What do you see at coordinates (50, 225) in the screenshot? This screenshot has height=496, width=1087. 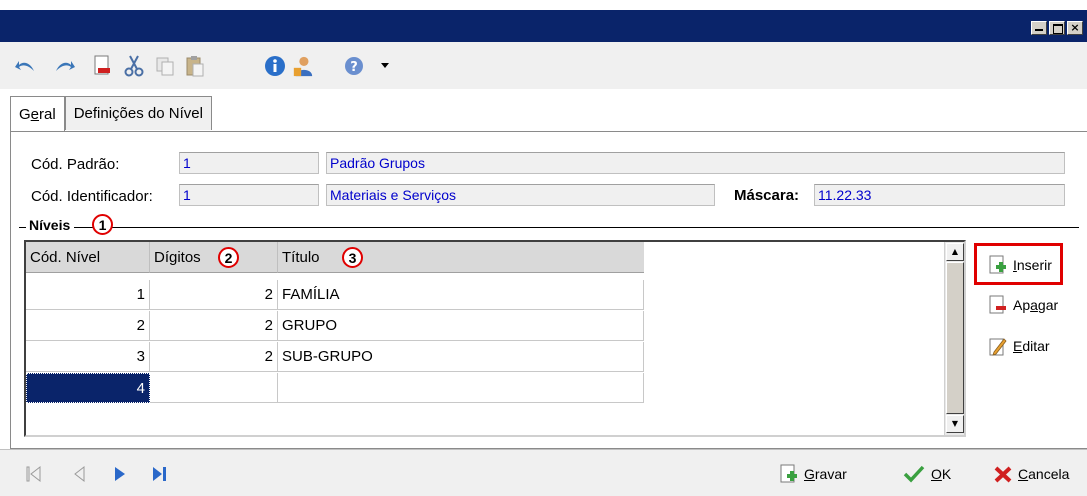 I see `niveis-group-label: Níveis` at bounding box center [50, 225].